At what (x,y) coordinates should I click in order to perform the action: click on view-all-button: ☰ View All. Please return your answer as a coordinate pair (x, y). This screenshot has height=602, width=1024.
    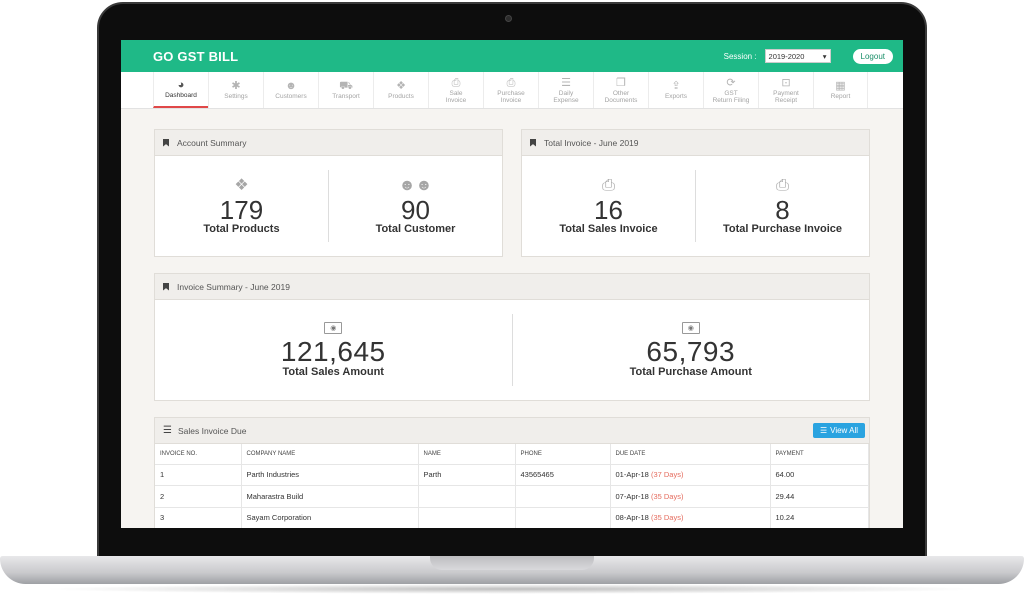
    Looking at the image, I should click on (838, 430).